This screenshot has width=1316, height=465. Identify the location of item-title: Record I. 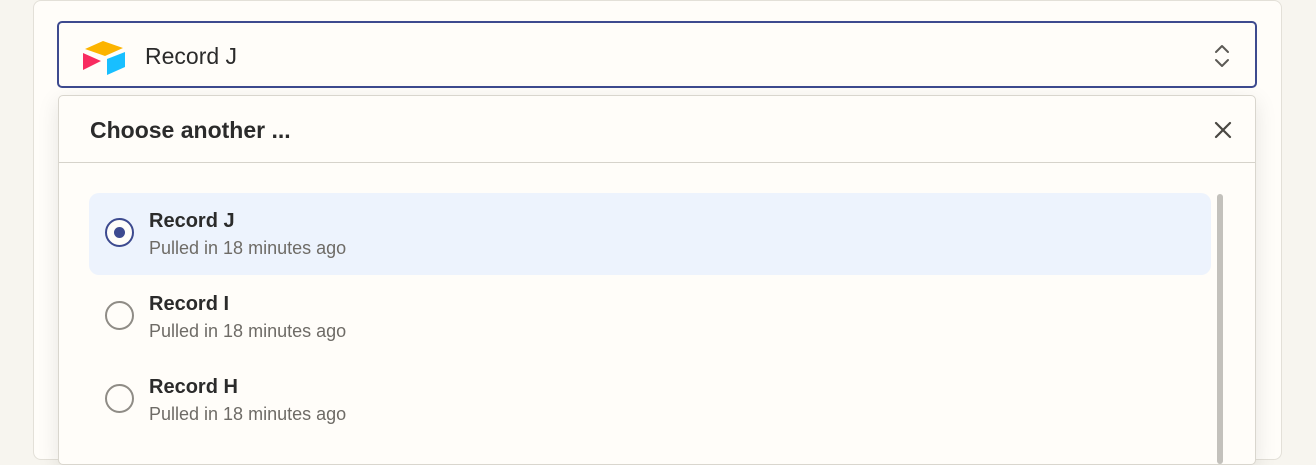
(189, 304).